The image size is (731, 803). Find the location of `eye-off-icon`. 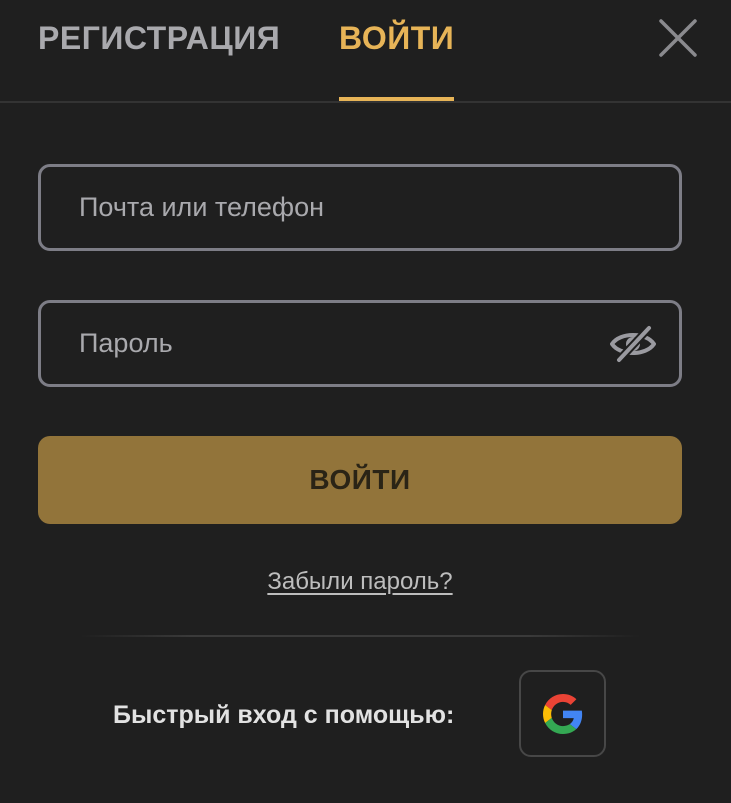

eye-off-icon is located at coordinates (633, 344).